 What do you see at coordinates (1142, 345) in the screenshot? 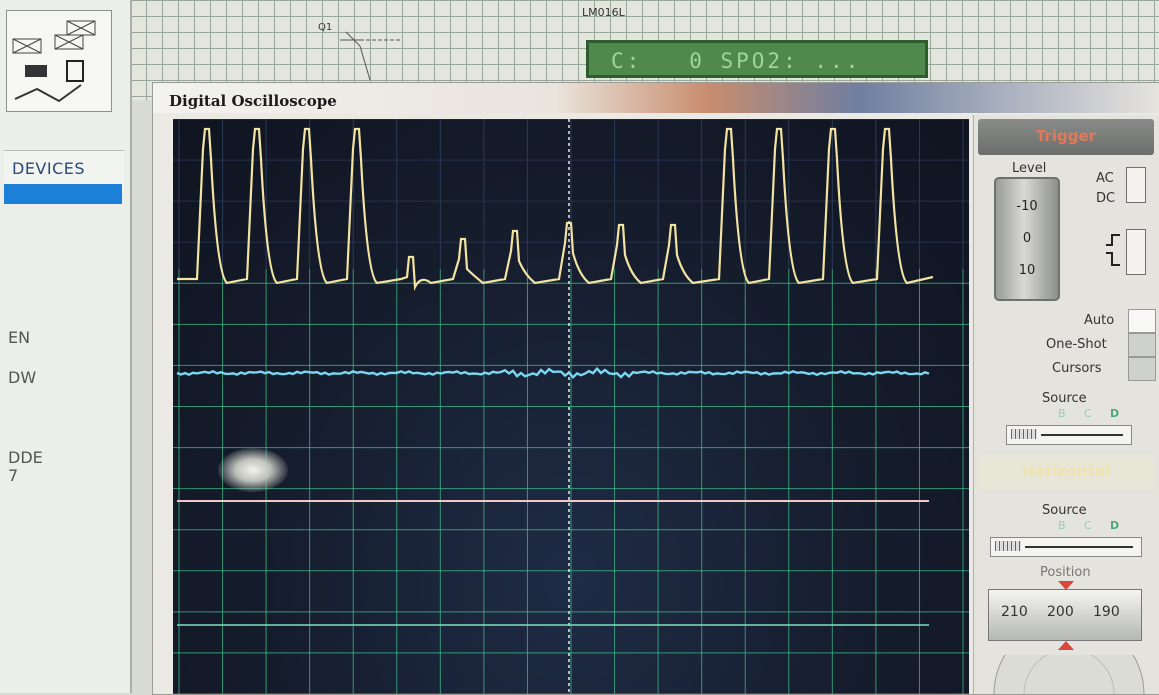
I see `oneshot-button` at bounding box center [1142, 345].